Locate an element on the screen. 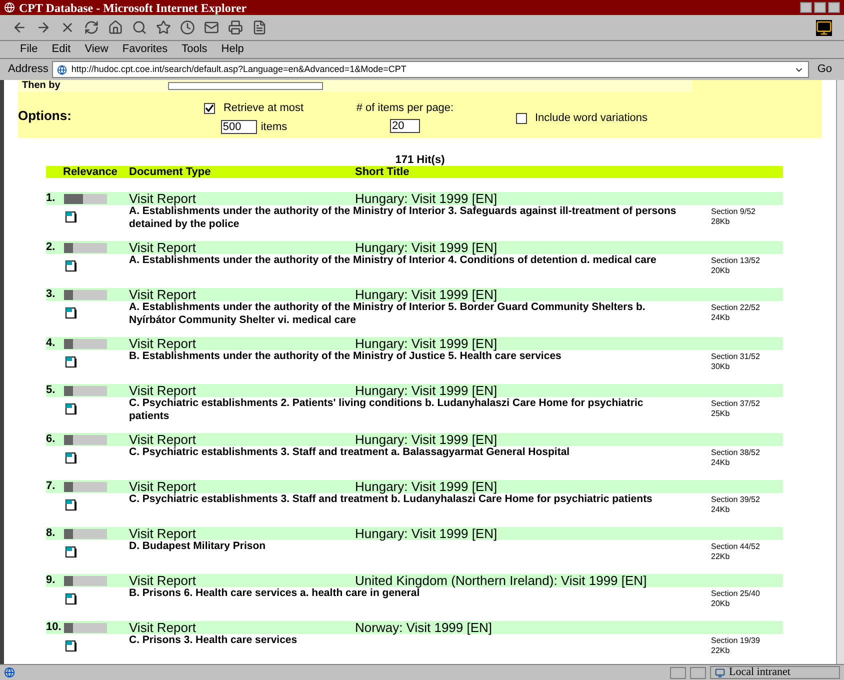 The width and height of the screenshot is (844, 680). go-button: Go is located at coordinates (824, 69).